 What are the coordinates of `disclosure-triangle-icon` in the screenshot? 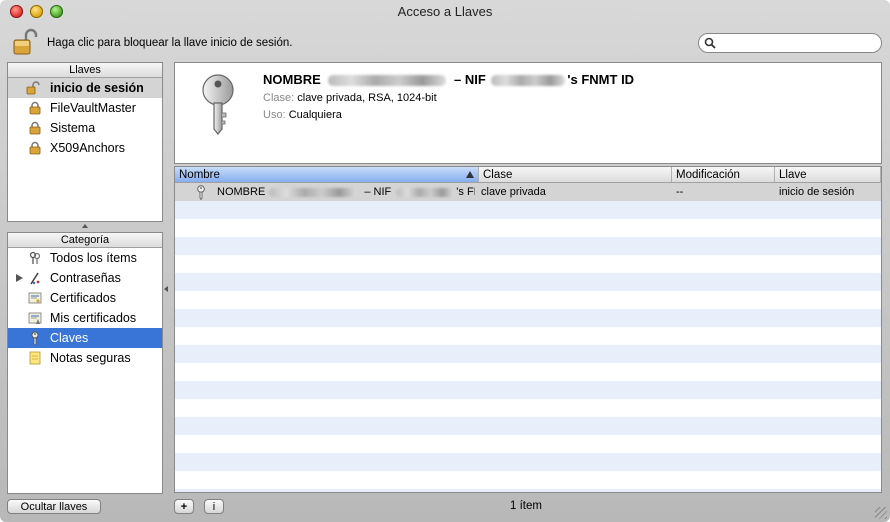 It's located at (19, 278).